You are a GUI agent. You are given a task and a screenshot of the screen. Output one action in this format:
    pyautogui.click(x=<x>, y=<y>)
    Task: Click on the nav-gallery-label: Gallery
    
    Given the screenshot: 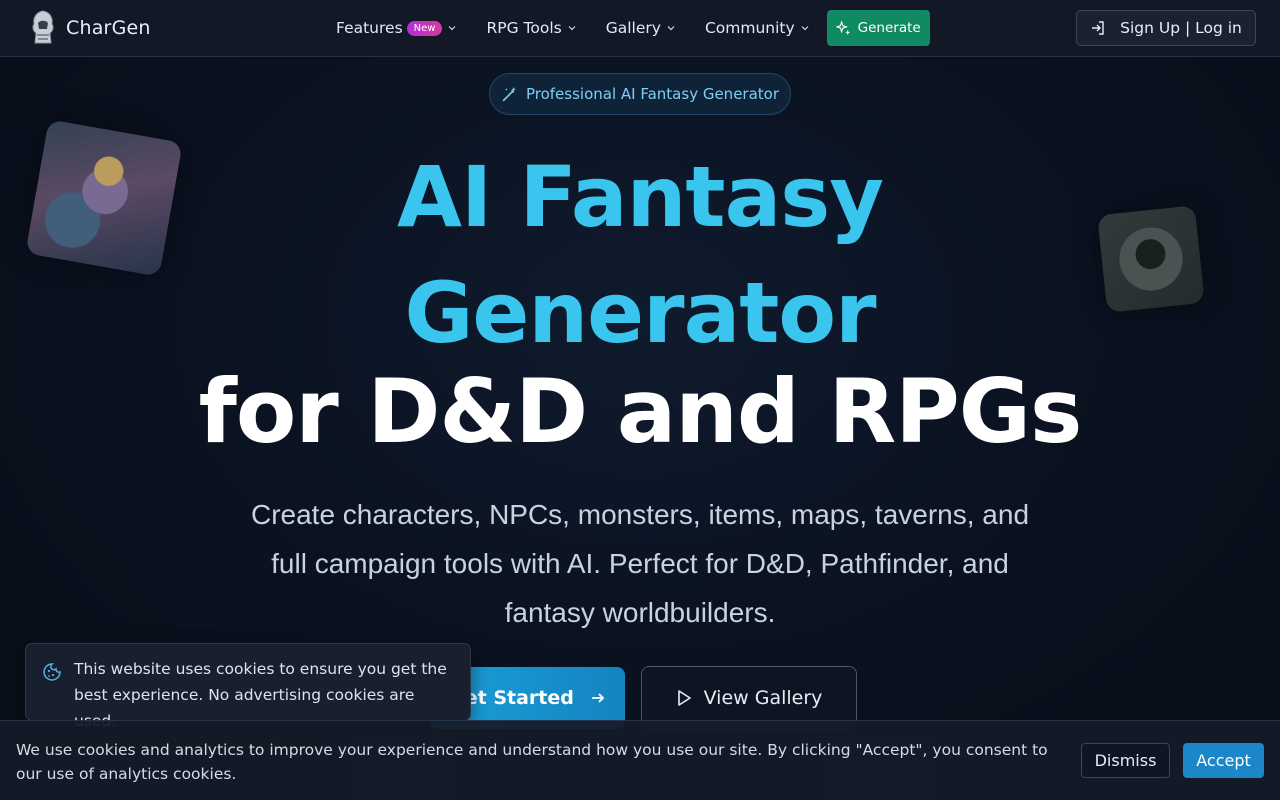 What is the action you would take?
    pyautogui.click(x=633, y=28)
    